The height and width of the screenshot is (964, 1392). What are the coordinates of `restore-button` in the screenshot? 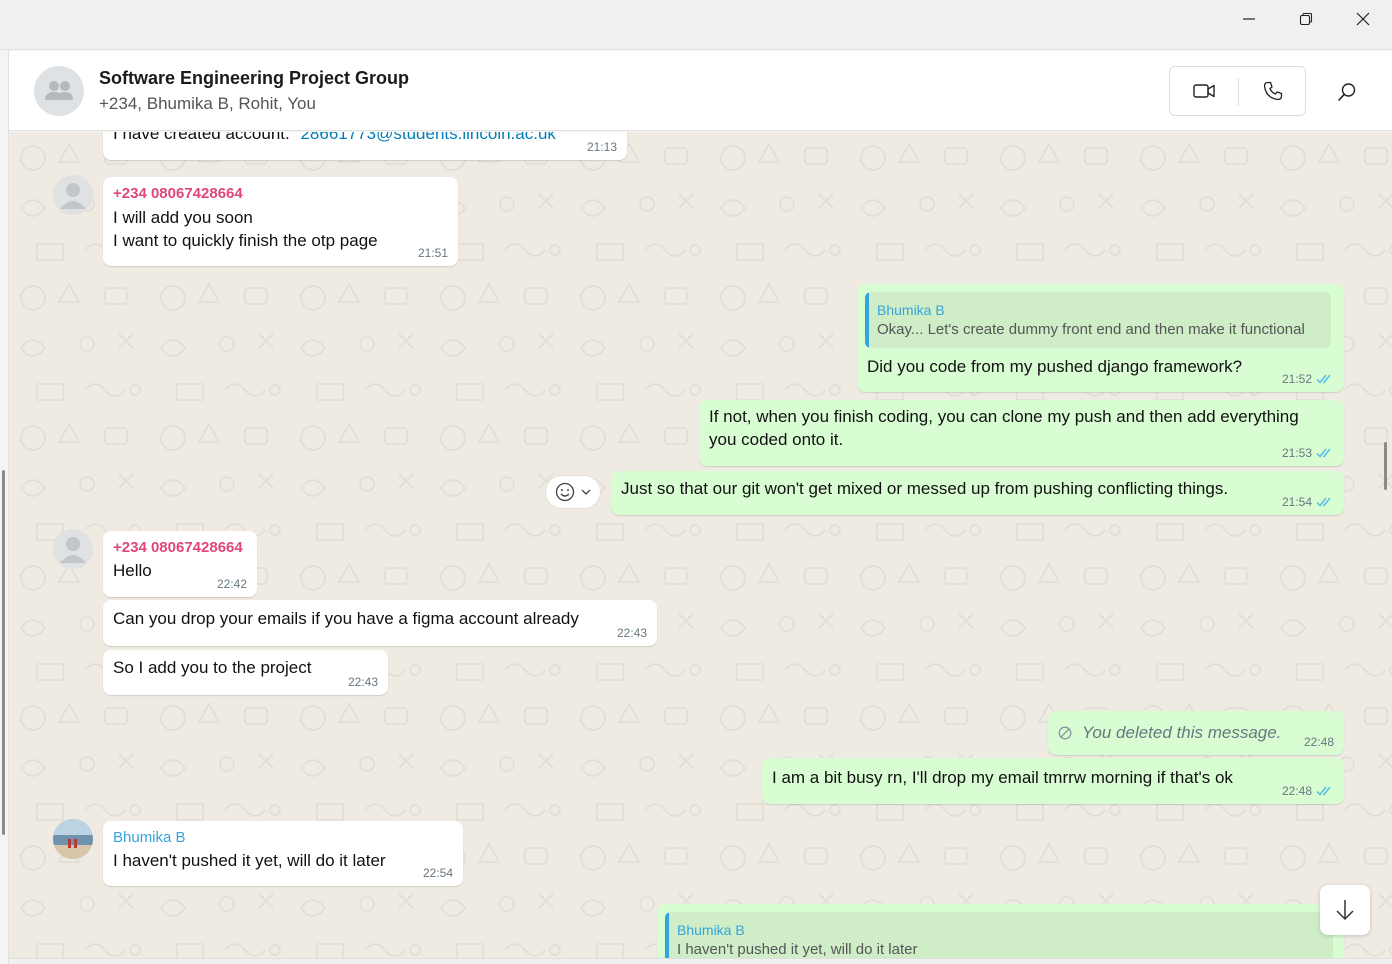 It's located at (1306, 19).